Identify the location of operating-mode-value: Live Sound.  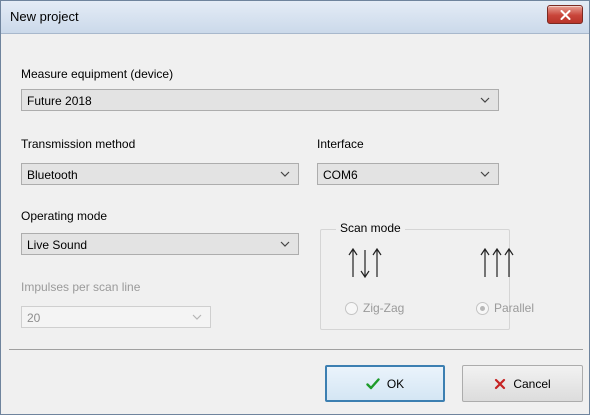
(57, 245).